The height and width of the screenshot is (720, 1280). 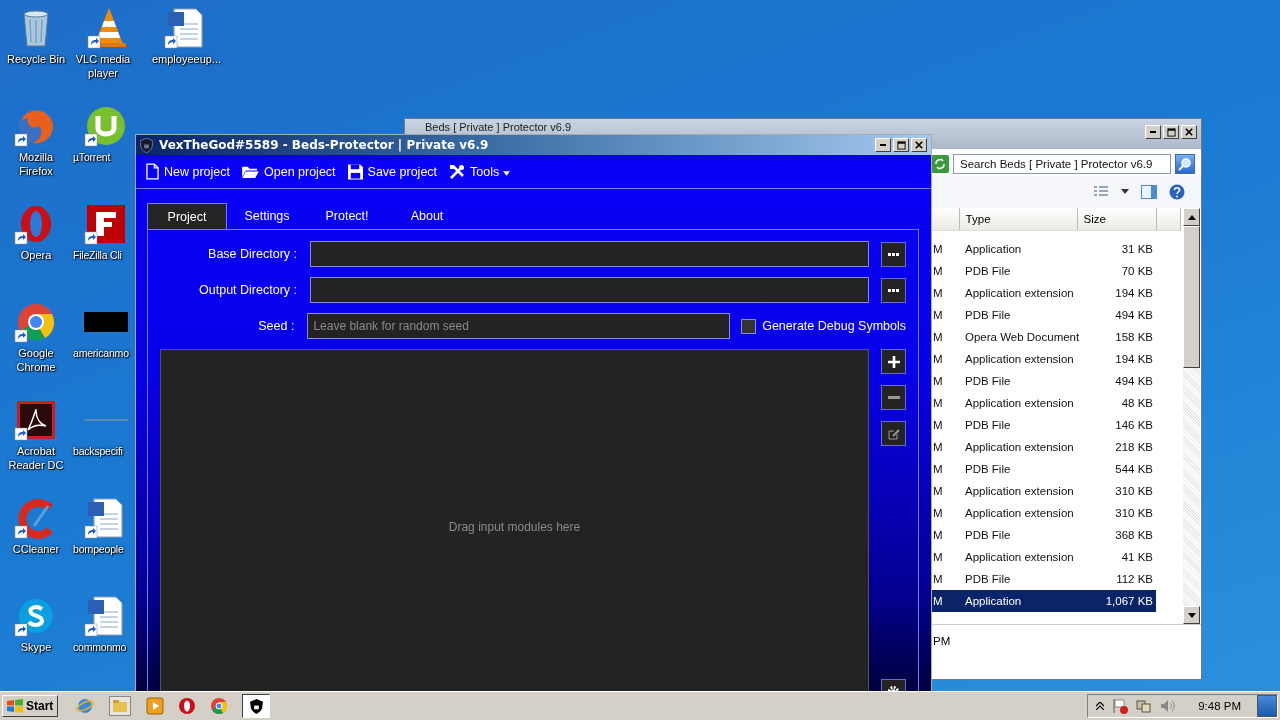 I want to click on search-field: Search Beds [ Private ] Protector v6.9, so click(x=1062, y=164).